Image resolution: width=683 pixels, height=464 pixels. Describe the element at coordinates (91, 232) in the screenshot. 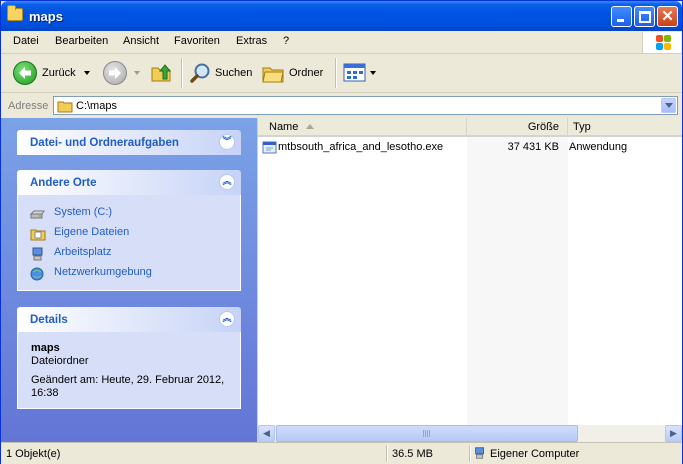

I see `place-my-documents: Eigene Dateien` at that location.